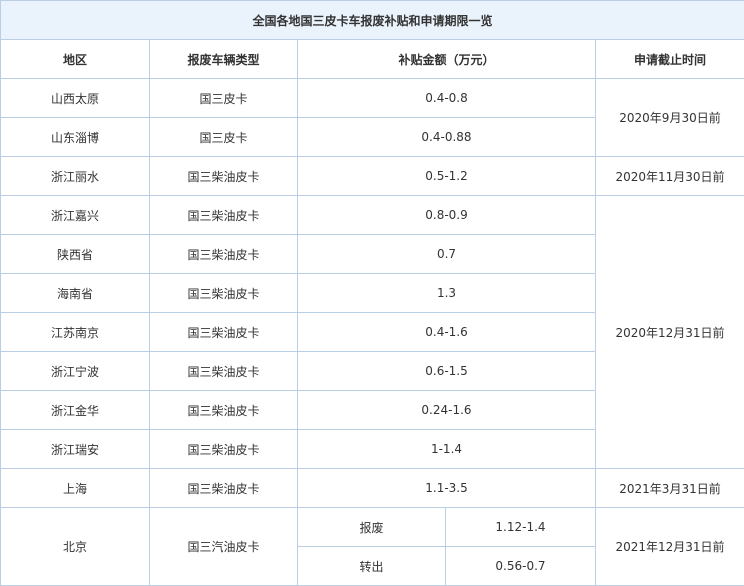 This screenshot has width=744, height=586. I want to click on table-row: 北京 国三汽油皮卡 报废 1.12-1.4 2021年12月31日前, so click(372, 546).